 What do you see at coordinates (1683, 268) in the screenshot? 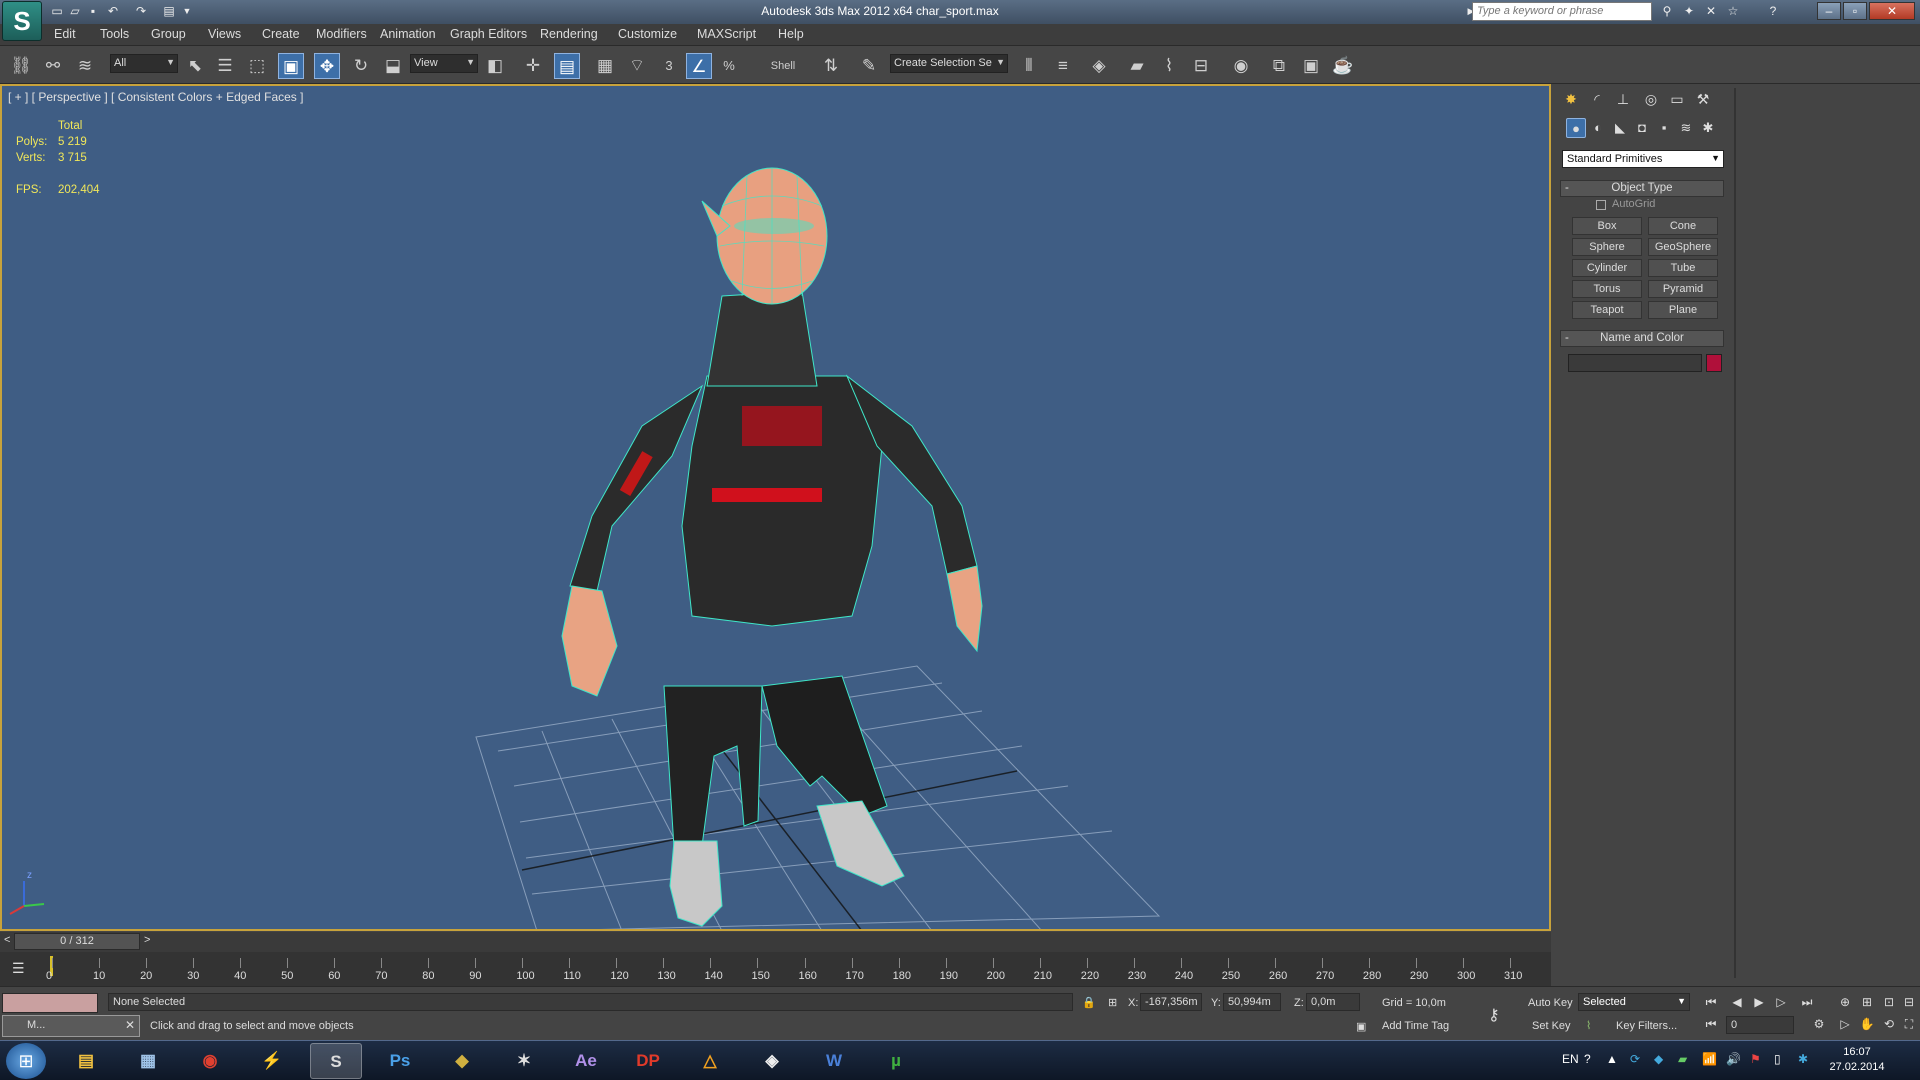
I see `tube-button: Tube` at bounding box center [1683, 268].